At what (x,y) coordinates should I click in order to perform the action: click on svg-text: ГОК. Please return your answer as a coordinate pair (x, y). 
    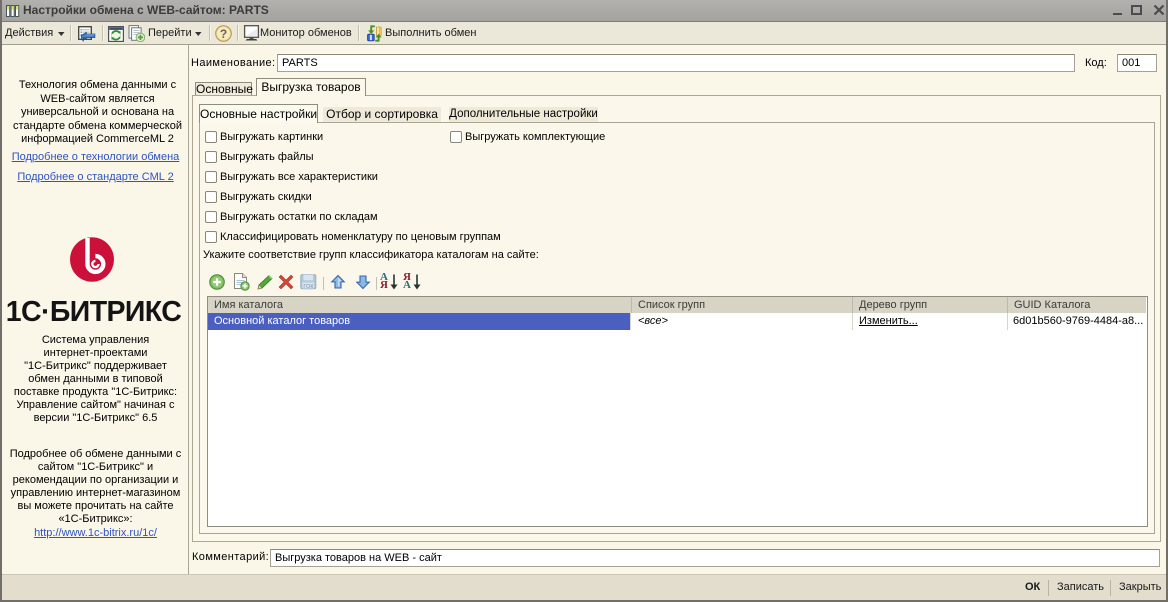
    Looking at the image, I should click on (308, 287).